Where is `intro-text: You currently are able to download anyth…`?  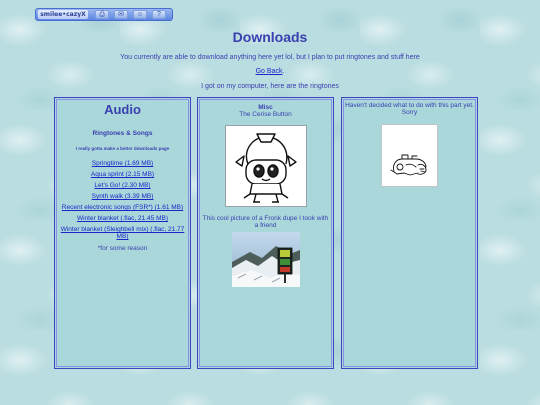
intro-text: You currently are able to download anyth… is located at coordinates (270, 57).